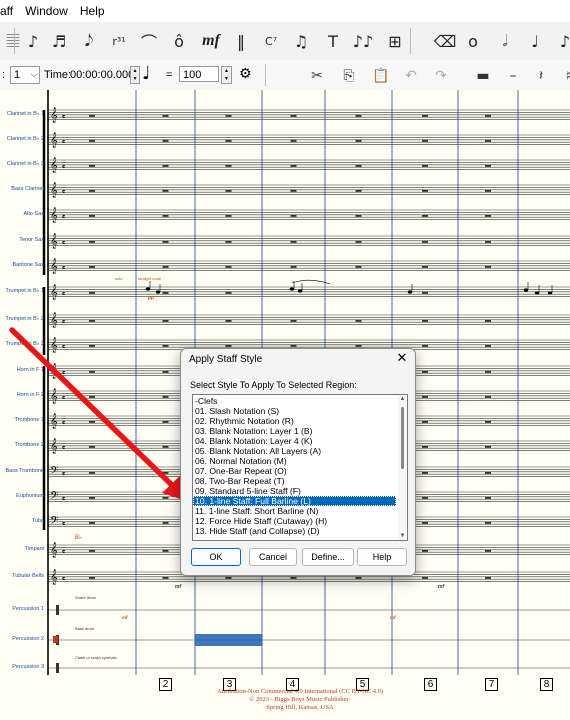  What do you see at coordinates (24, 291) in the screenshot?
I see `instrument-label: Trumpet in B♭ 1` at bounding box center [24, 291].